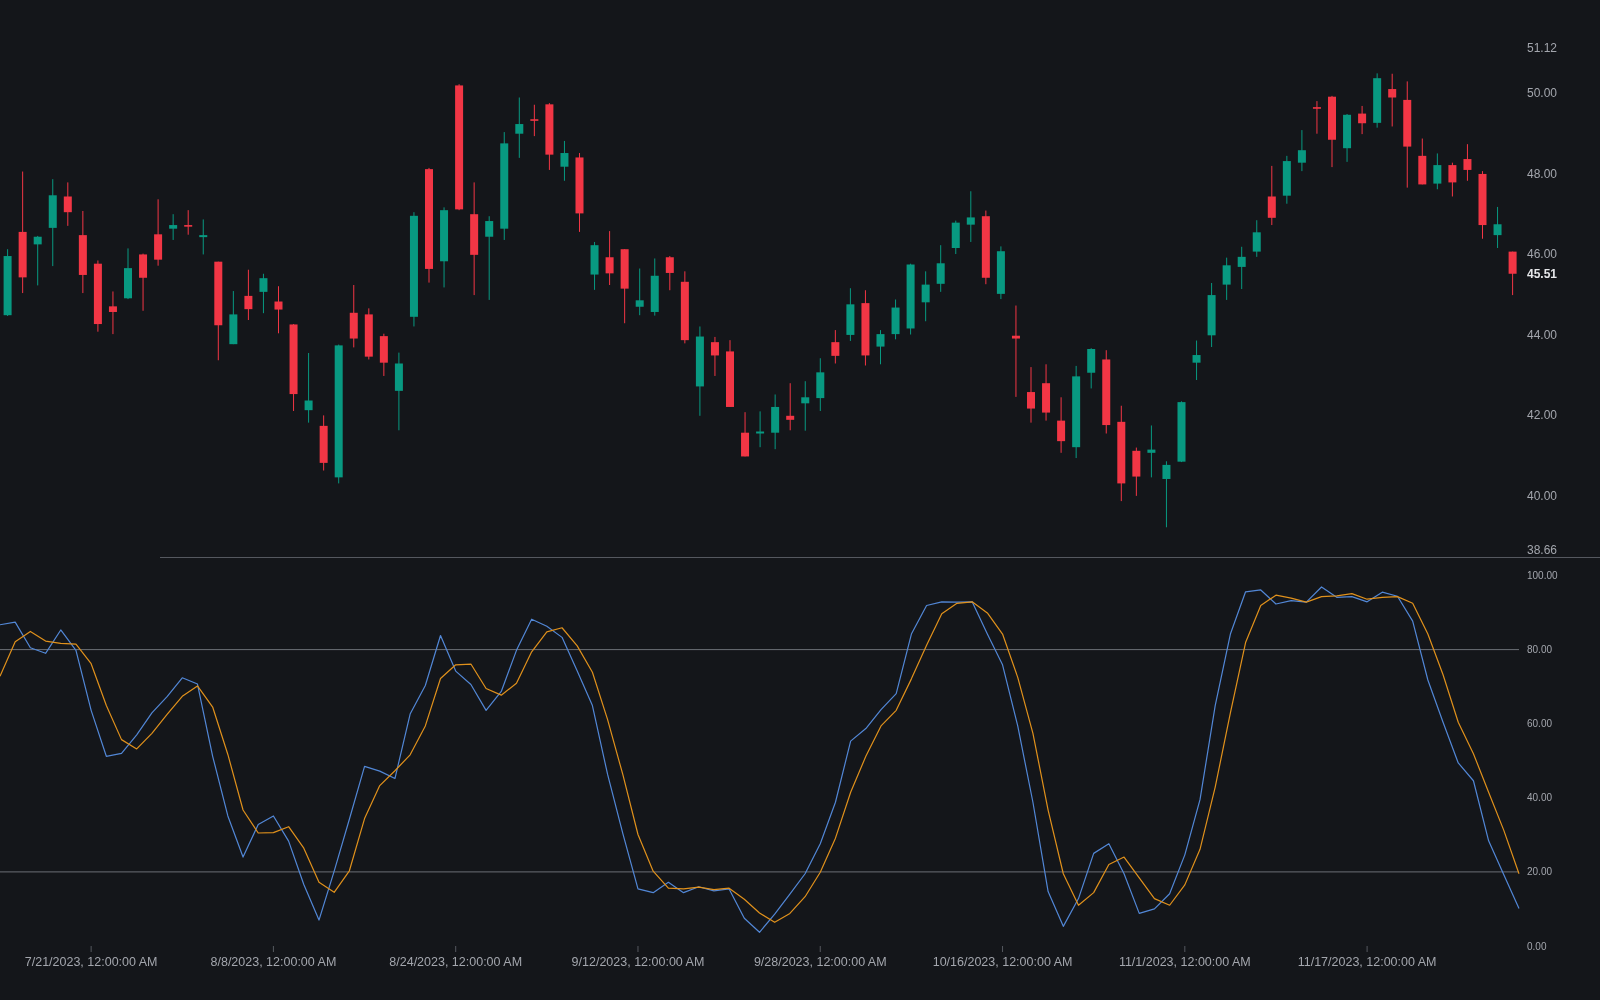 The image size is (1600, 1000). I want to click on date-axis-label: 11/17/2023, 12:00:00 AM, so click(1367, 962).